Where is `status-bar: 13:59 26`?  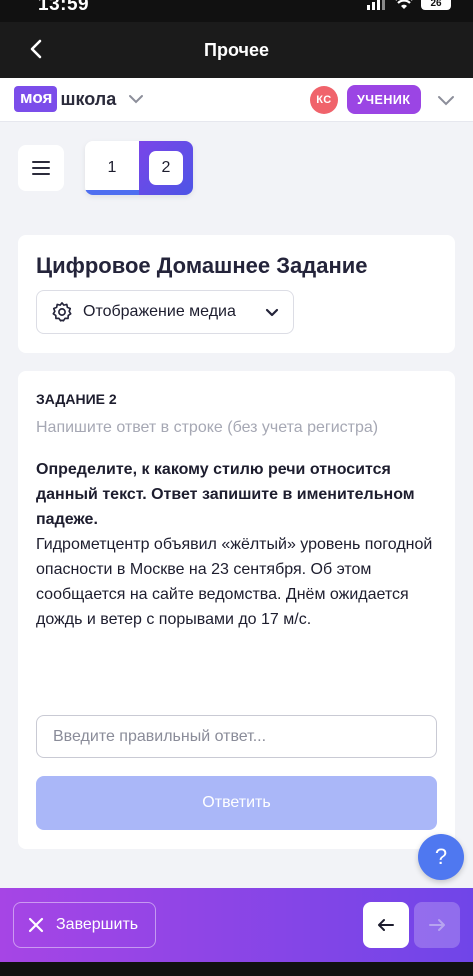 status-bar: 13:59 26 is located at coordinates (236, 11).